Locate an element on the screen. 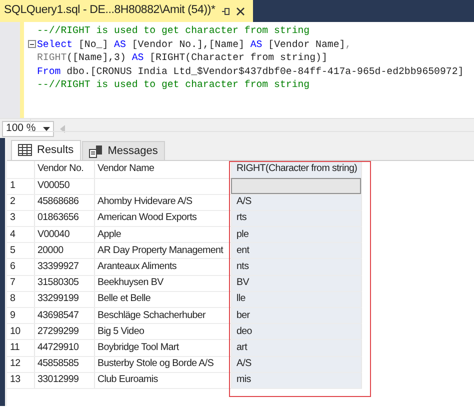 The height and width of the screenshot is (407, 474). table-cell: ent is located at coordinates (296, 250).